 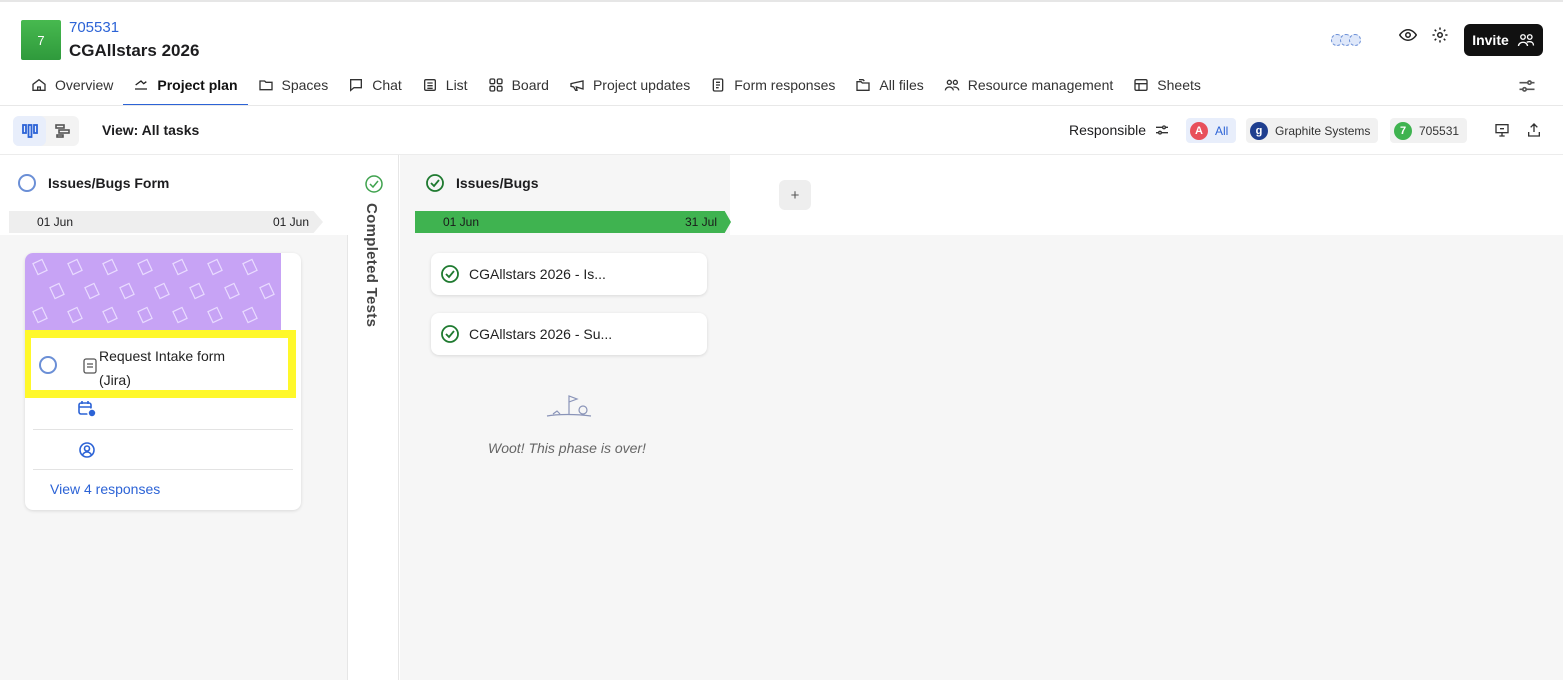 What do you see at coordinates (795, 195) in the screenshot?
I see `add-phase-button: +` at bounding box center [795, 195].